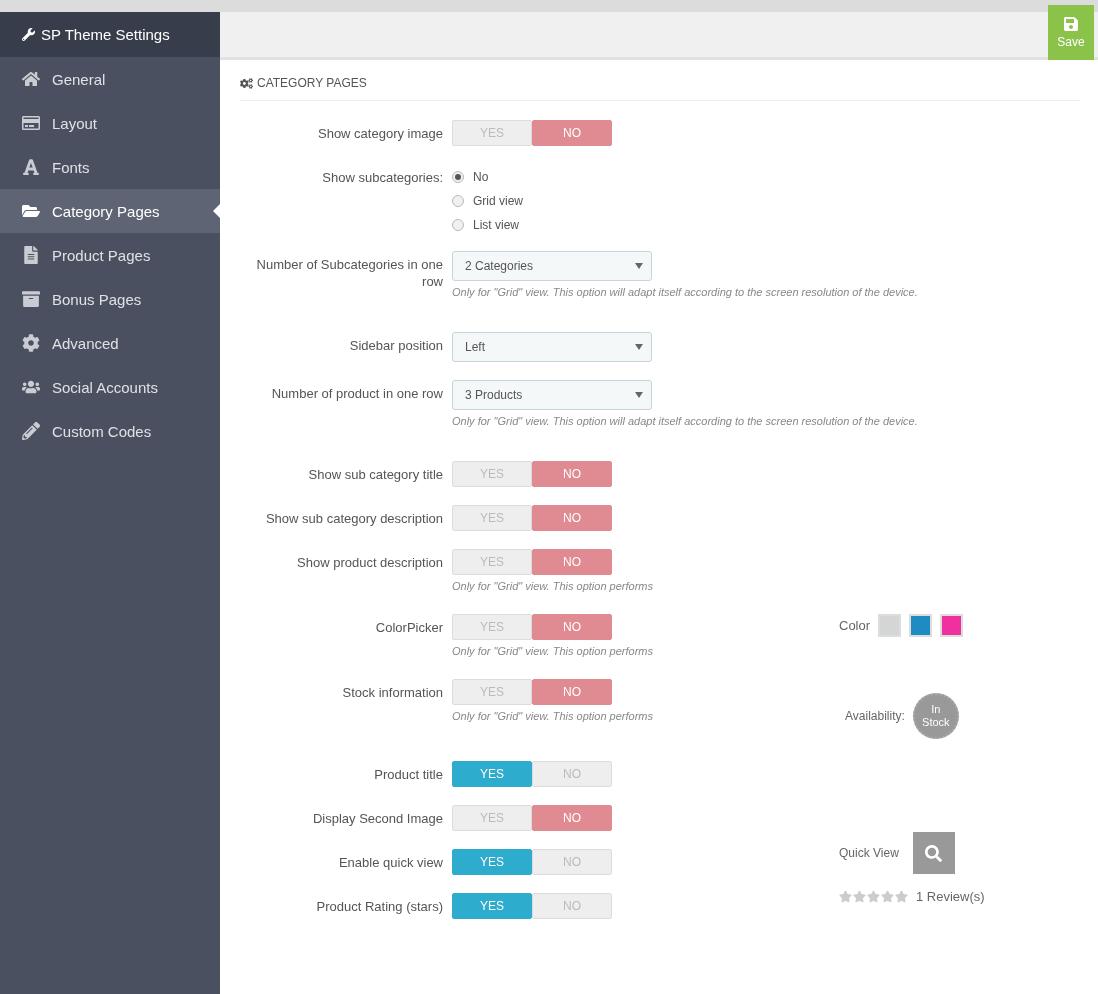 This screenshot has width=1098, height=994. What do you see at coordinates (110, 123) in the screenshot?
I see `sidebar-item: Layout` at bounding box center [110, 123].